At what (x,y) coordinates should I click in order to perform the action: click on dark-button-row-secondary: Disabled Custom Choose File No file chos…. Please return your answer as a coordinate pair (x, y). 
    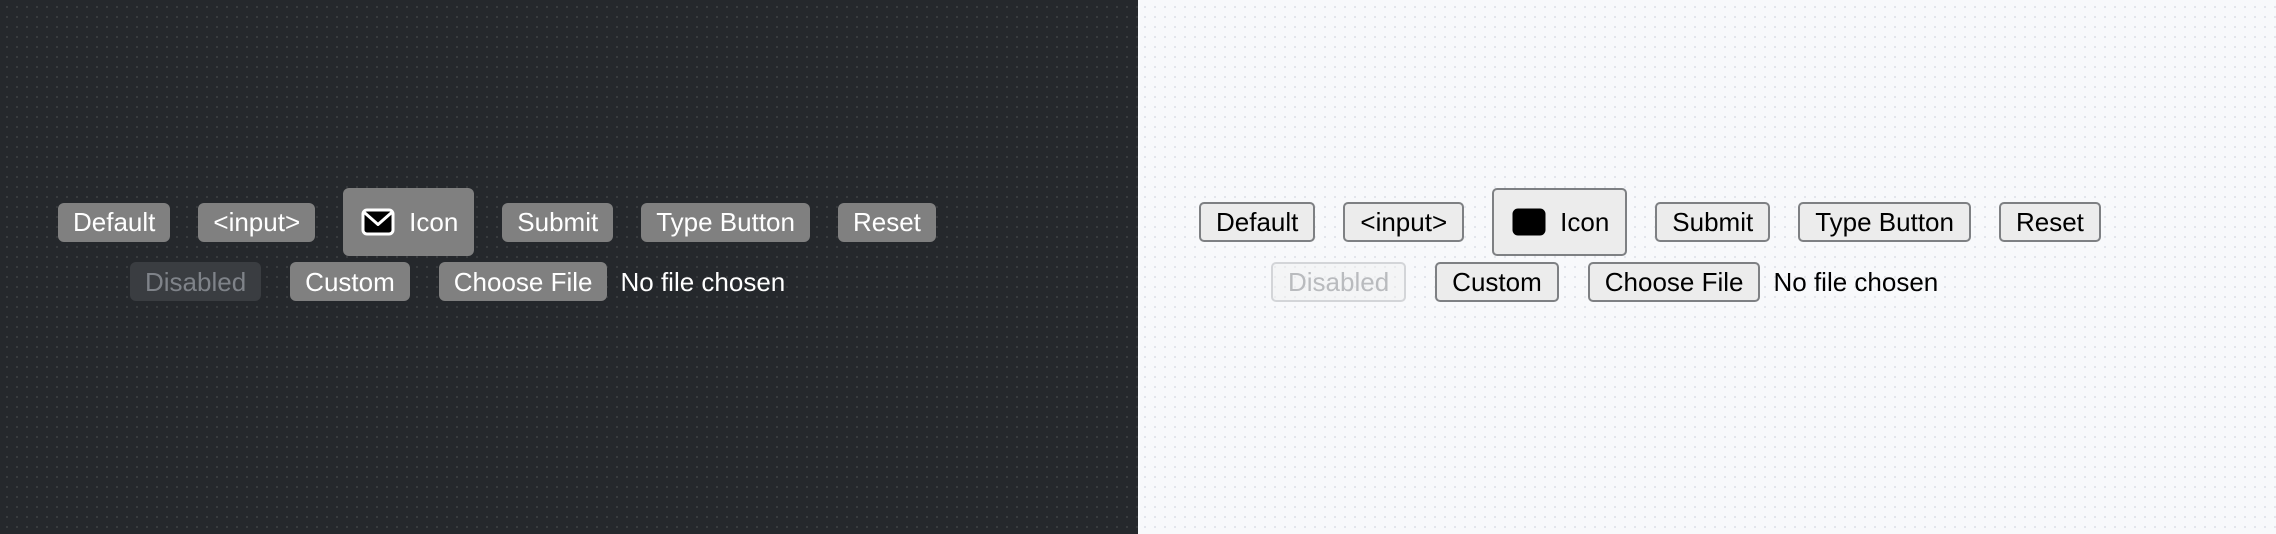
    Looking at the image, I should click on (457, 281).